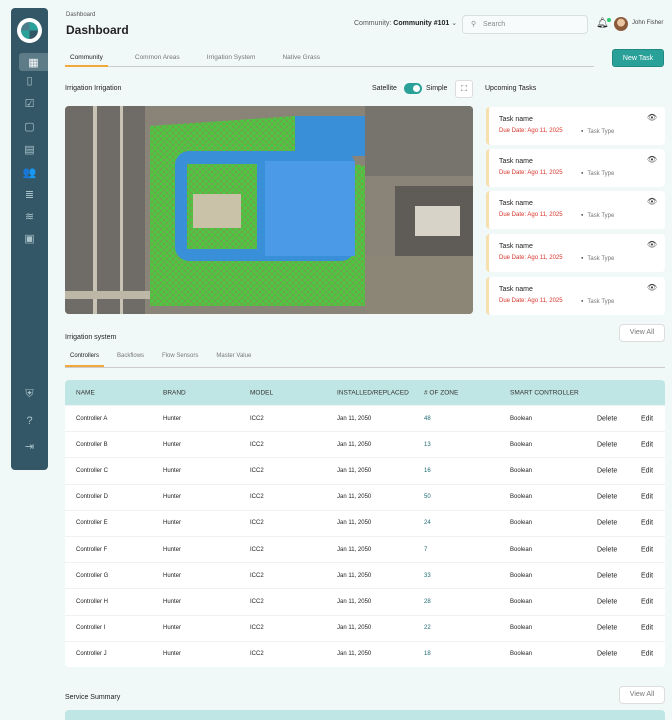  I want to click on sidebar: ▦ ▯ ☑ ▢ ▤ 👥 ≣ ≋ ▣ ⛨ ? ⇥, so click(29, 239).